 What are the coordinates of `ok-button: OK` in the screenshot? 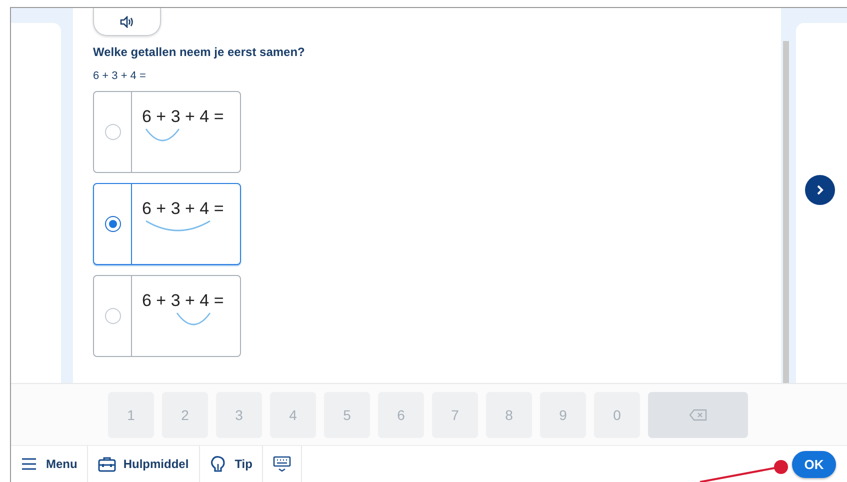 It's located at (814, 464).